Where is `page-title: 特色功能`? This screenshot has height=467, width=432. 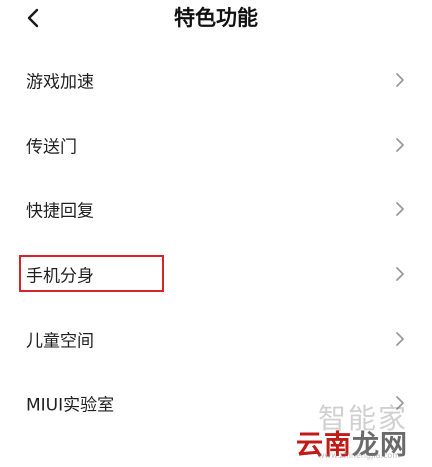
page-title: 特色功能 is located at coordinates (216, 18).